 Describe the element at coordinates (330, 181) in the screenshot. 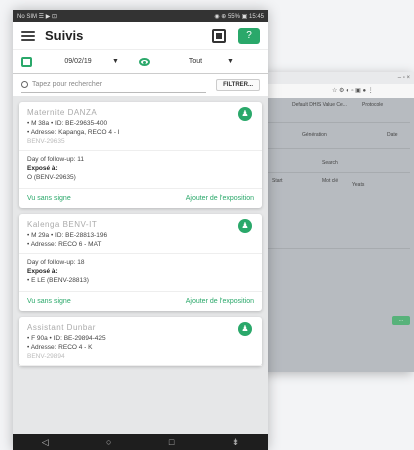

I see `background-label: Mot clé` at that location.